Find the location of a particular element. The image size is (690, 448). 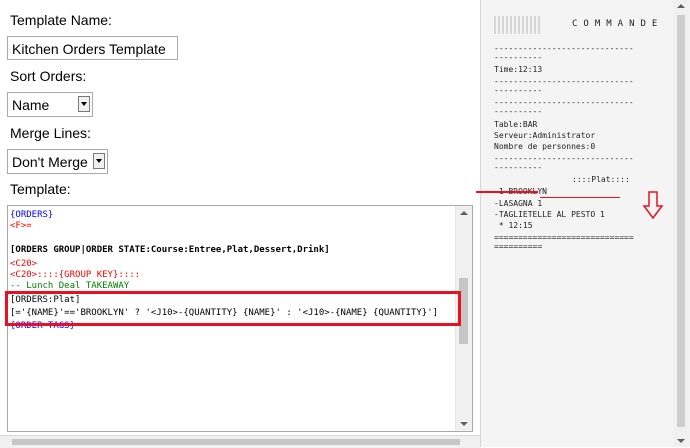

annotation-underline is located at coordinates (580, 197).